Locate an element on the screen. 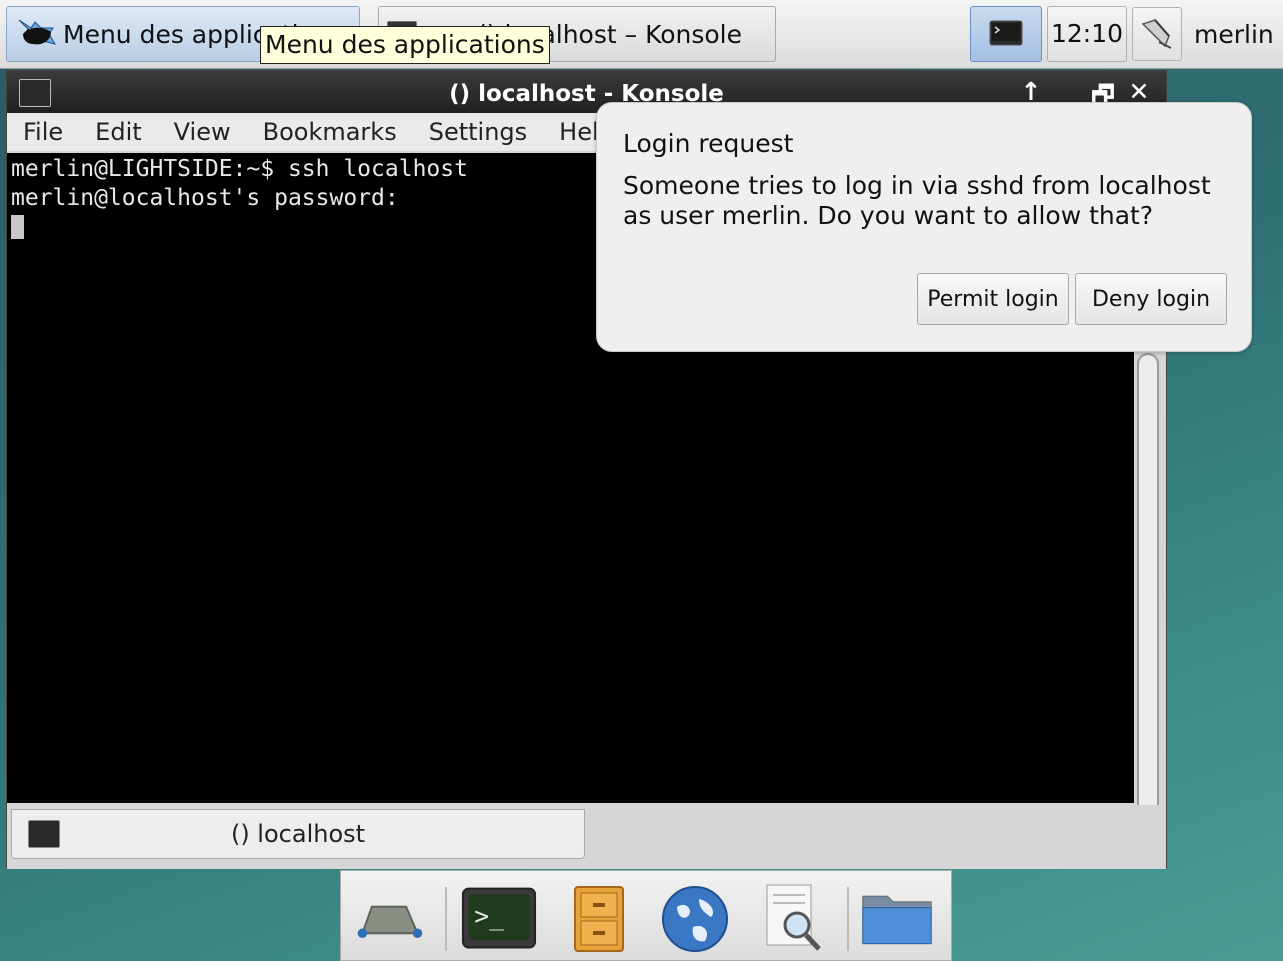 The image size is (1283, 961). menu-bookmarks: Bookmarks is located at coordinates (330, 132).